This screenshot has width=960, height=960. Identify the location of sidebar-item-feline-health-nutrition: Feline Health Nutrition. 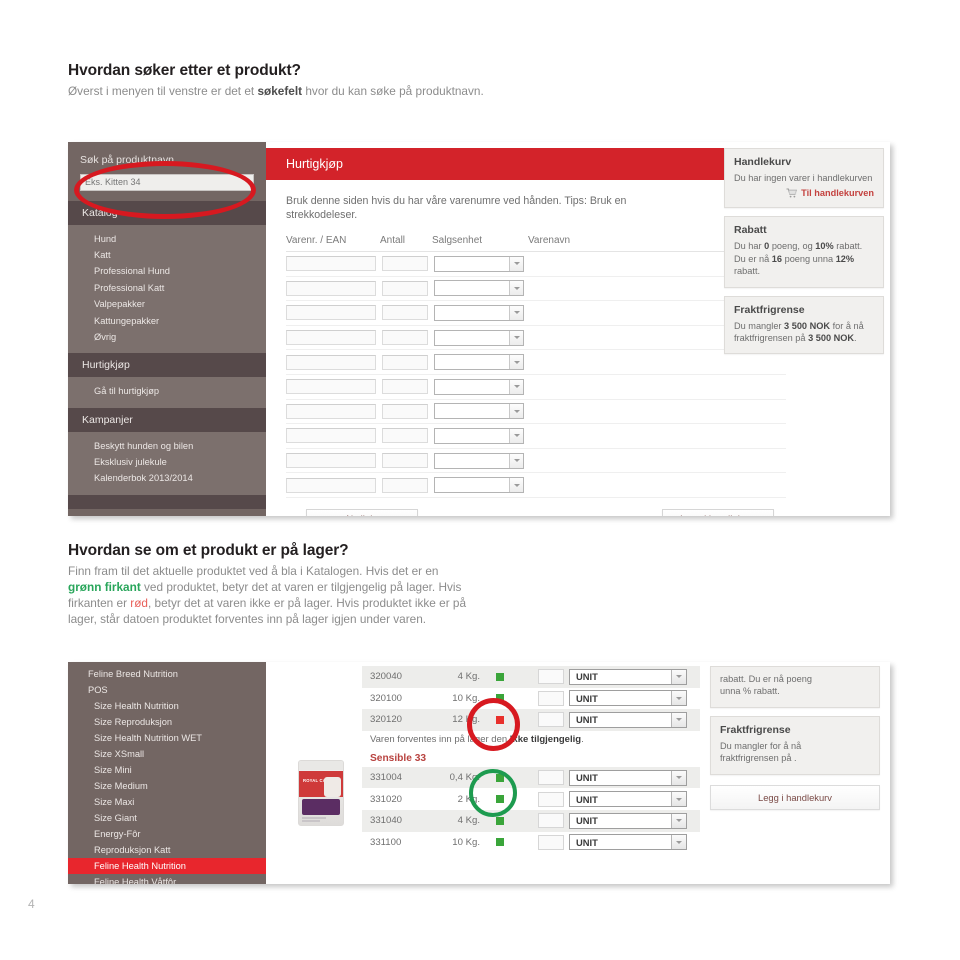
(172, 866).